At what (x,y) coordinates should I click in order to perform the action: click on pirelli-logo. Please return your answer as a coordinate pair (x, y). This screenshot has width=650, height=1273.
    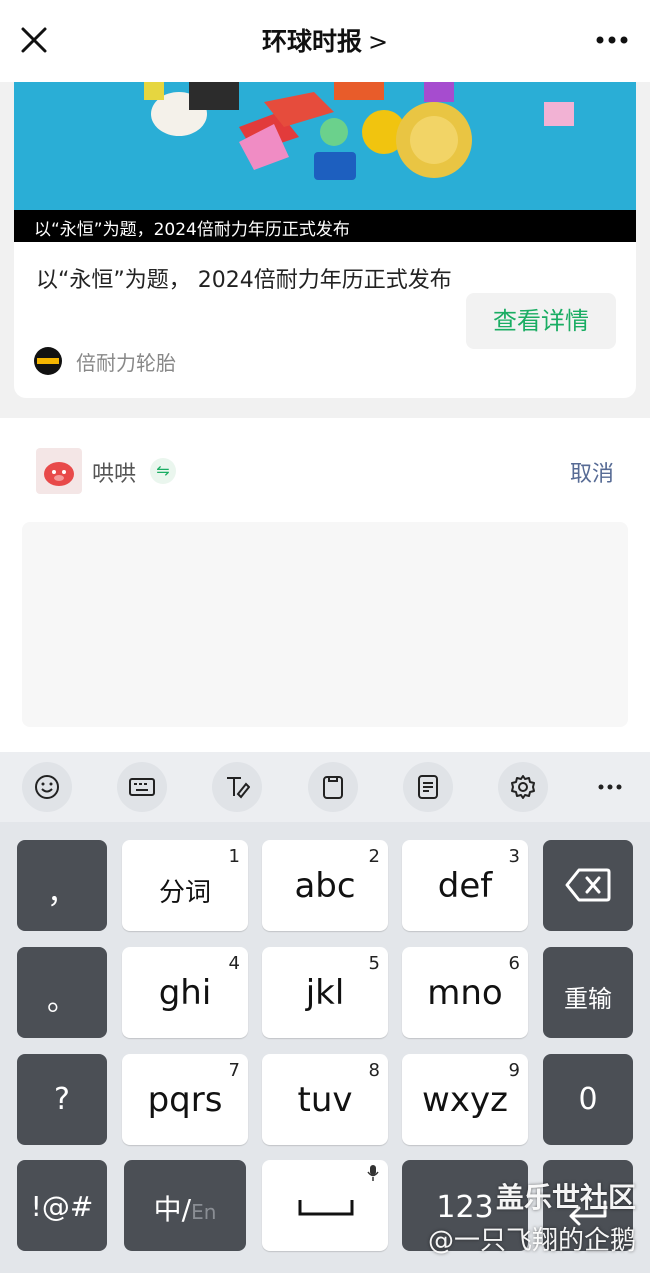
    Looking at the image, I should click on (48, 361).